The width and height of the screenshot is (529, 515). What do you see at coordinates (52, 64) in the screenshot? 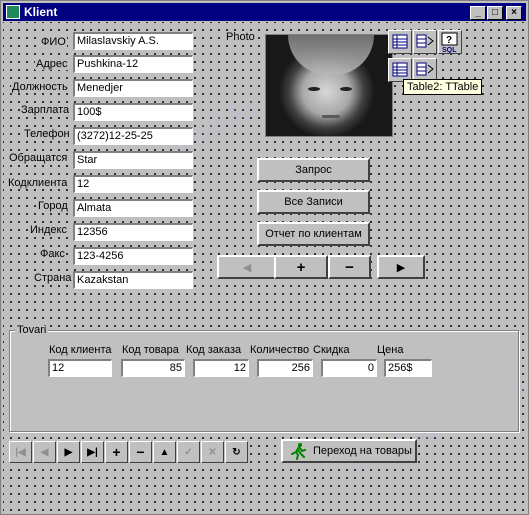
I see `label-address: Адрес` at bounding box center [52, 64].